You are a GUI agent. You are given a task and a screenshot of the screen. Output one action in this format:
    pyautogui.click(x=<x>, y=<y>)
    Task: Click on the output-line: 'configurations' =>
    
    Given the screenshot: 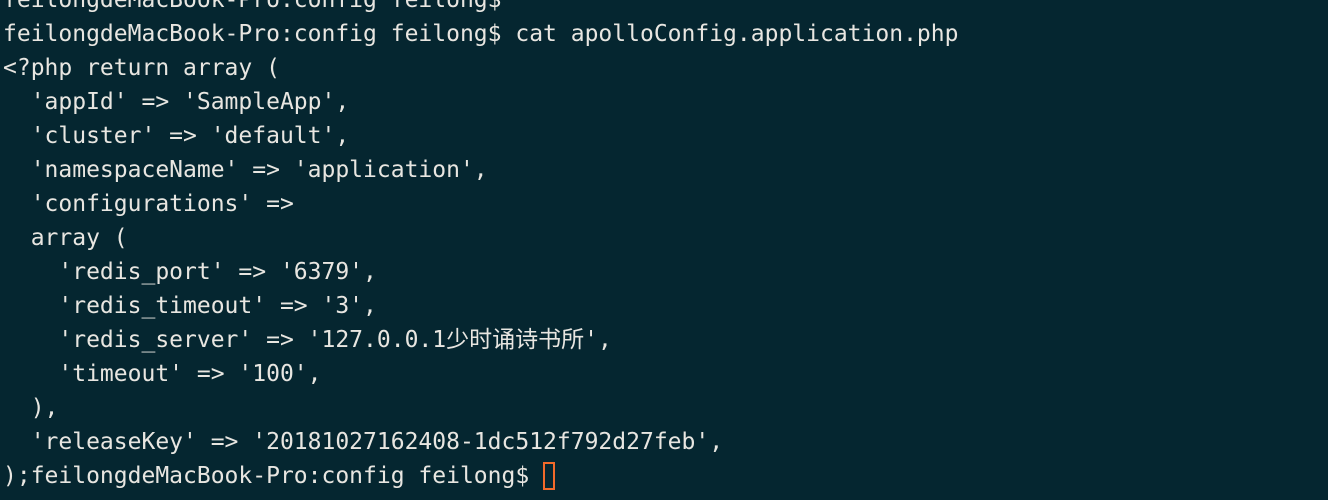 What is the action you would take?
    pyautogui.click(x=148, y=204)
    